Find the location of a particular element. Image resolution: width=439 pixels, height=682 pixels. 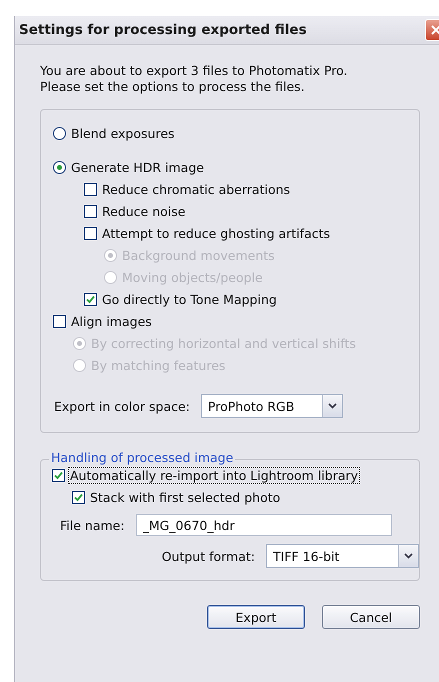

option-label: Automatically re-import into Lightroom library is located at coordinates (214, 475).